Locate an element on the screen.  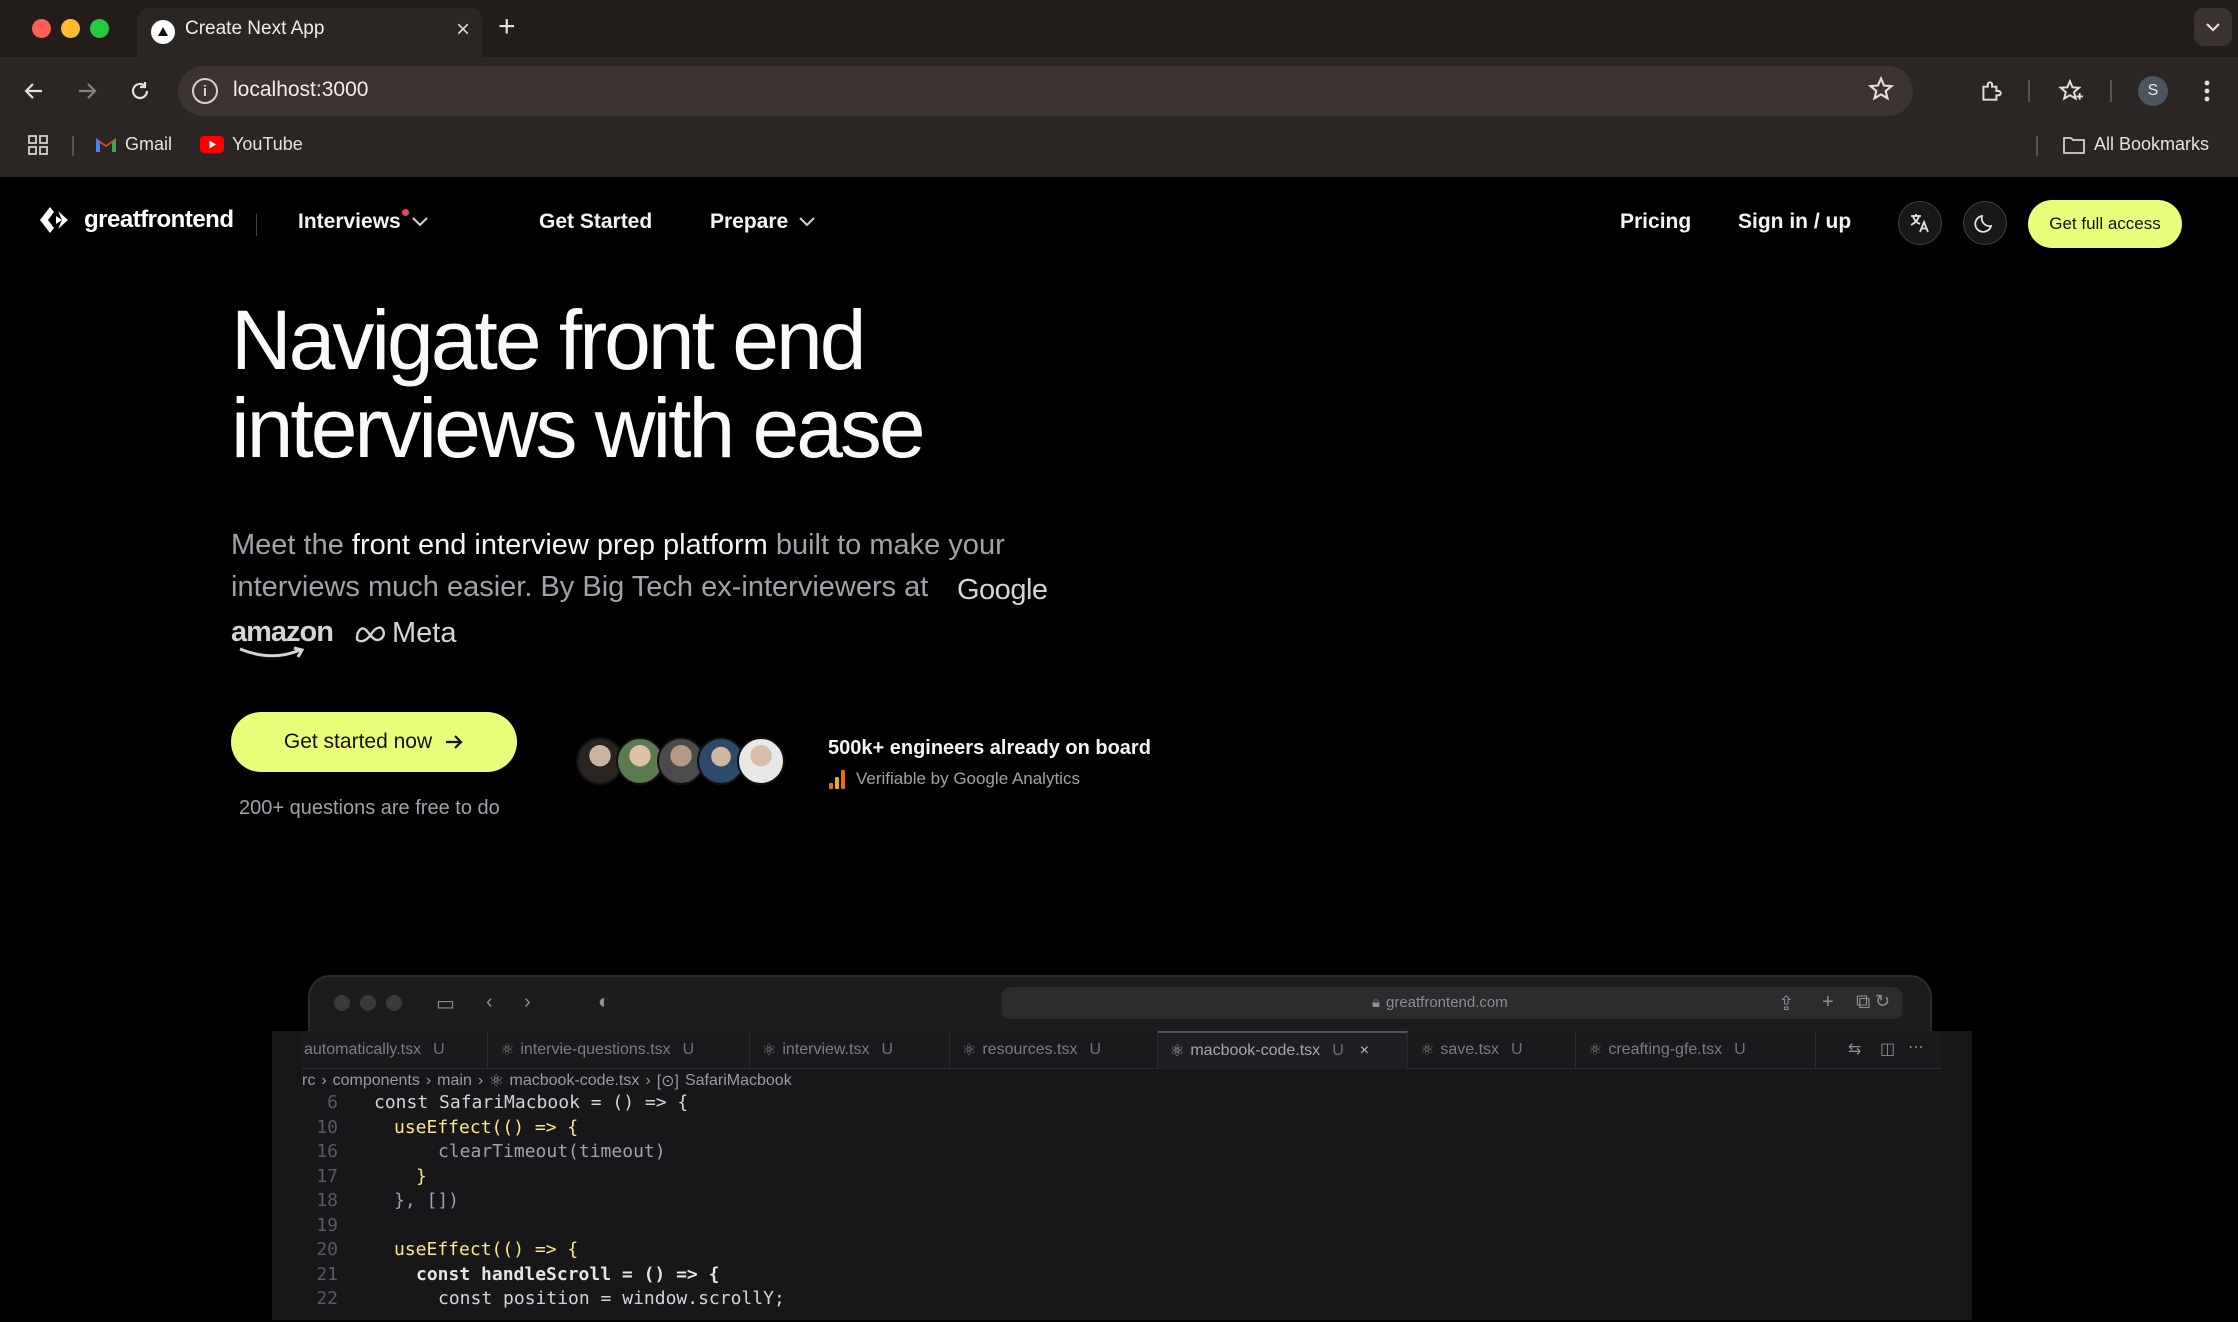
address-bar: i localhost:3000 is located at coordinates (1045, 91).